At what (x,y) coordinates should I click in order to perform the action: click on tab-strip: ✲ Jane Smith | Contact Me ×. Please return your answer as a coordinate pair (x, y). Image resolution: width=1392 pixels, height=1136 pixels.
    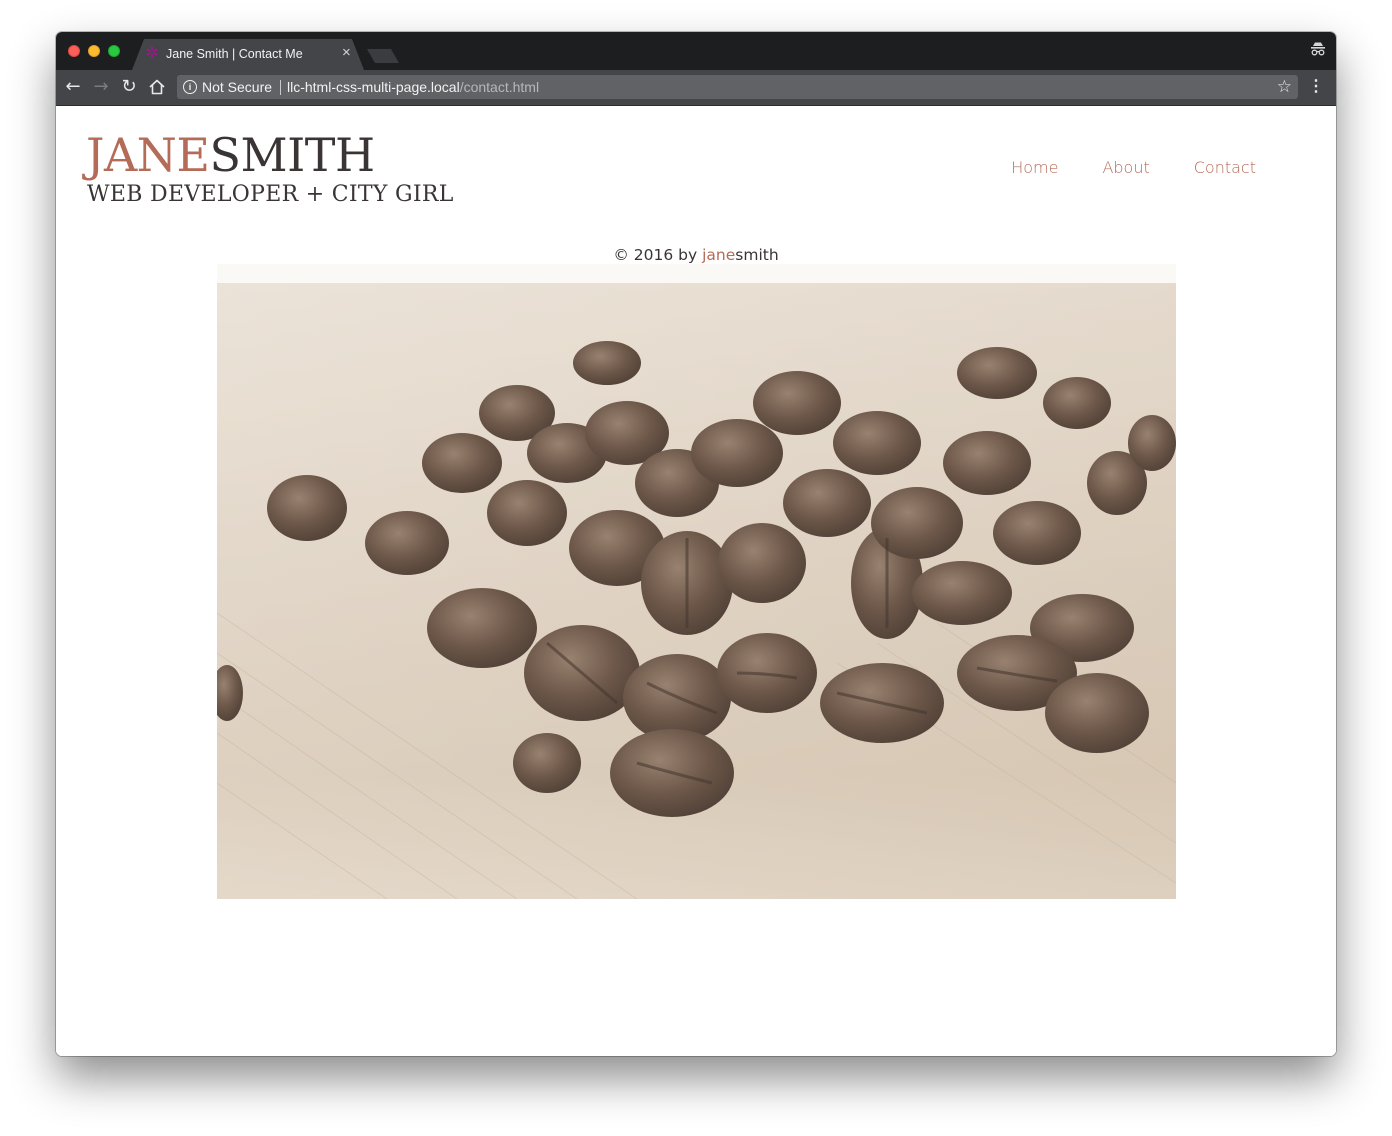
    Looking at the image, I should click on (696, 51).